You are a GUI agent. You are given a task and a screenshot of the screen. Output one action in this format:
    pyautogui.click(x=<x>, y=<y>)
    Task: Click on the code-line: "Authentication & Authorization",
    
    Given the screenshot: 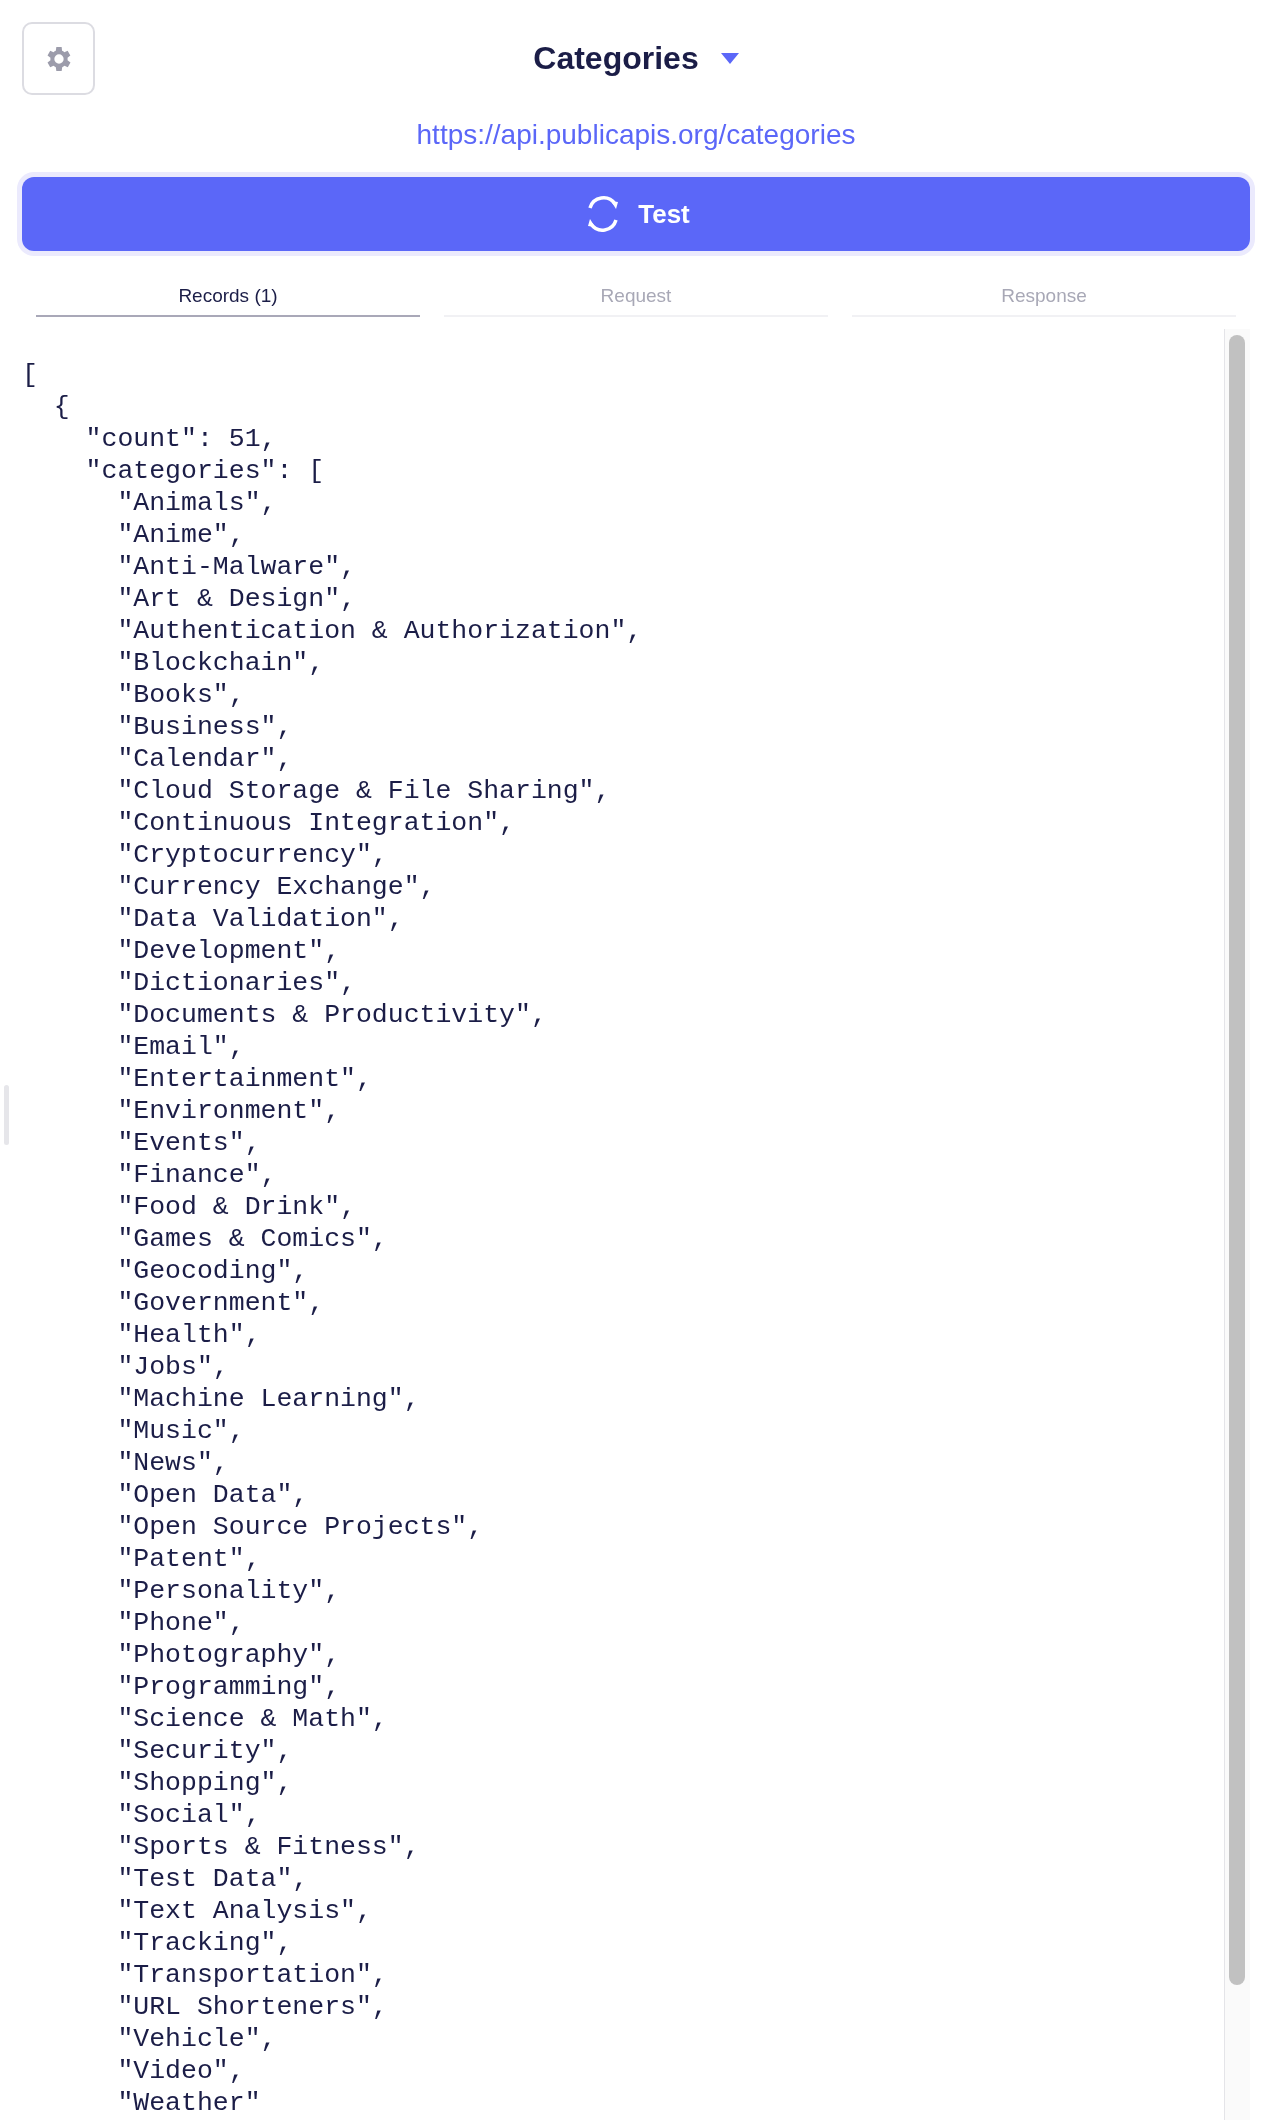 What is the action you would take?
    pyautogui.click(x=379, y=631)
    